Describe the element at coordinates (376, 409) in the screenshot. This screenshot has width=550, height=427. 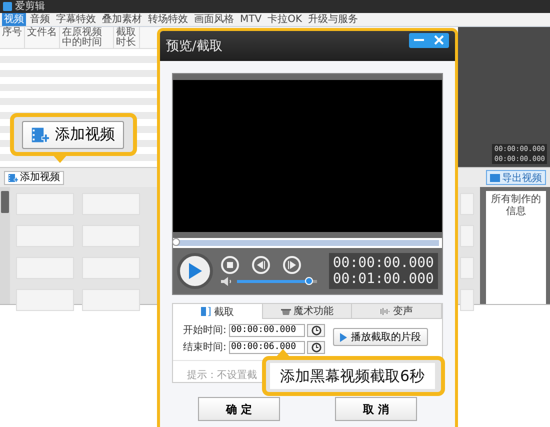
I see `cancel-button: 取 消` at that location.